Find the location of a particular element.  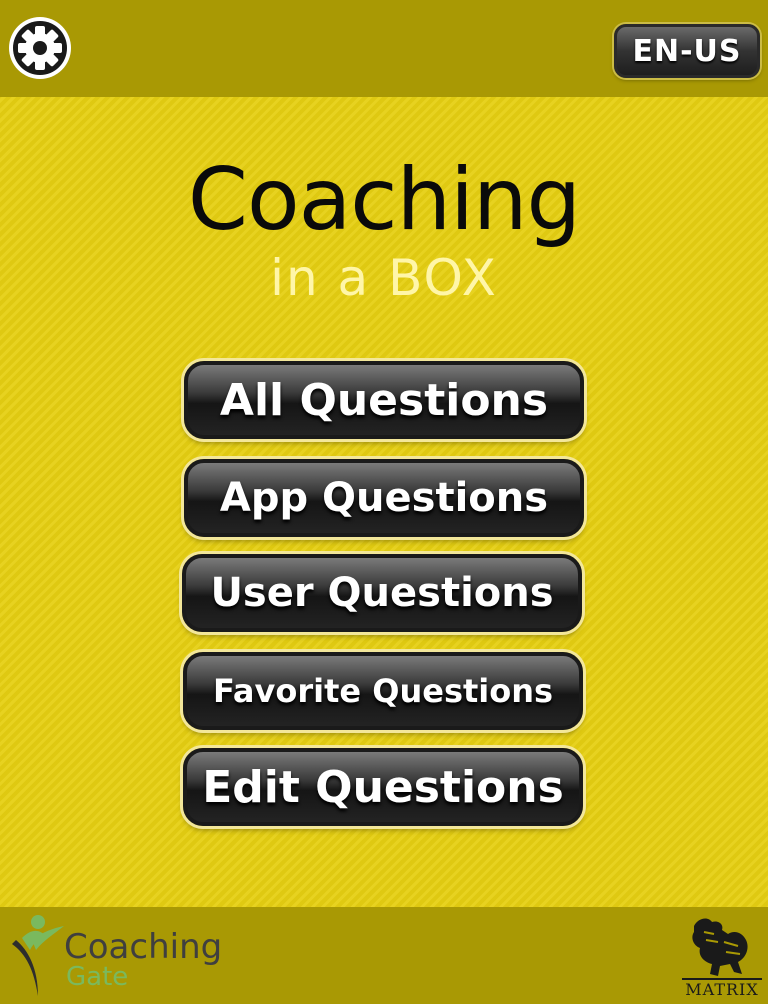

edit-questions-button: Edit Questions is located at coordinates (383, 787).